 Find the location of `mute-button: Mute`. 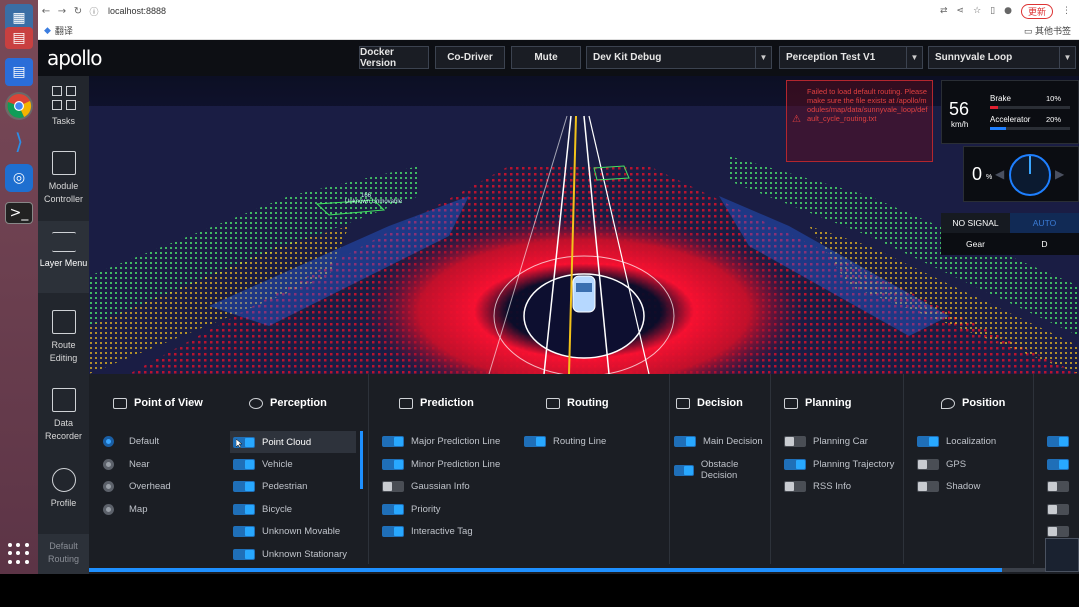

mute-button: Mute is located at coordinates (546, 57).